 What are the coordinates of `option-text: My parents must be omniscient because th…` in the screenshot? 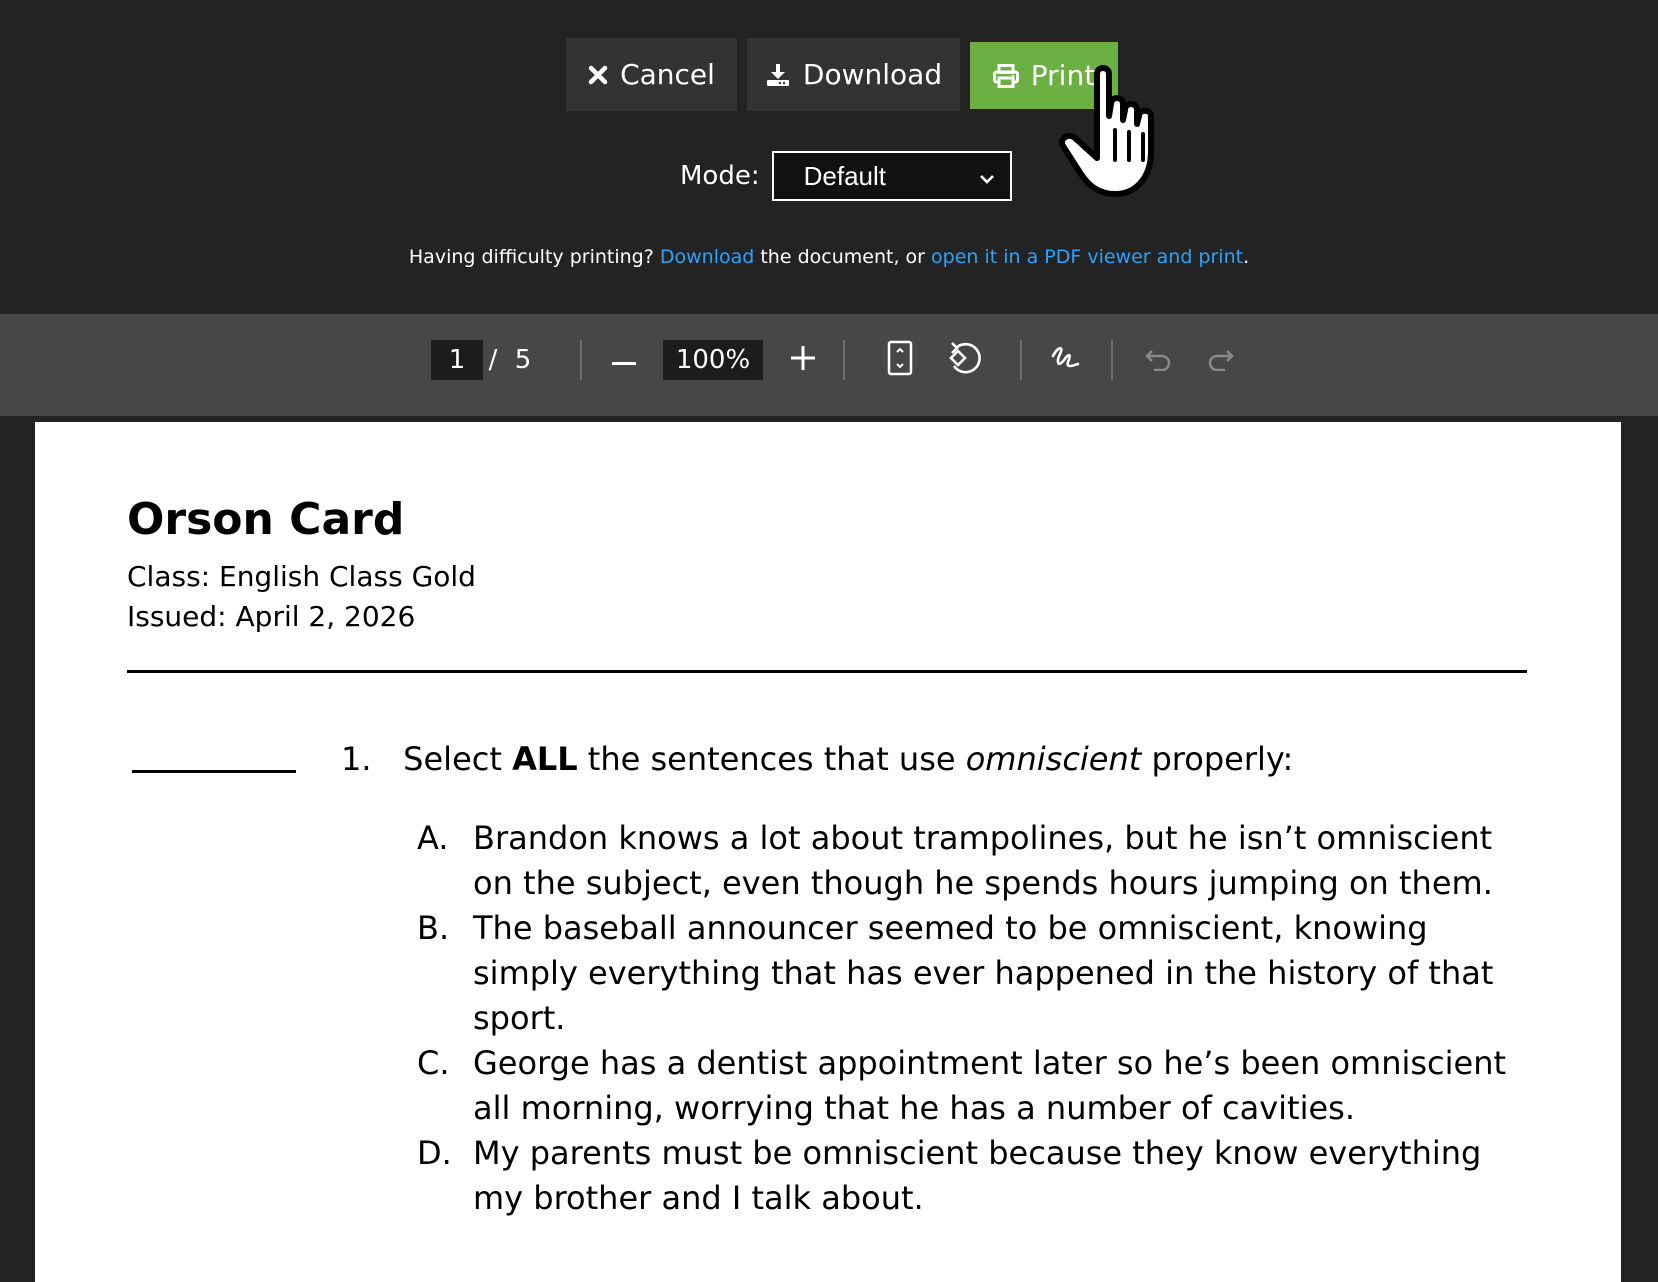 It's located at (977, 1175).